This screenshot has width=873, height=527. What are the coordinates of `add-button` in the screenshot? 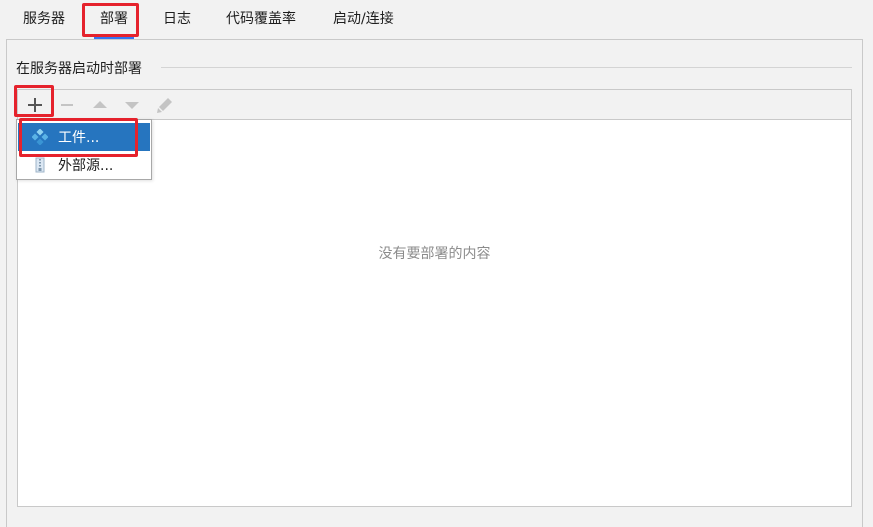 It's located at (35, 105).